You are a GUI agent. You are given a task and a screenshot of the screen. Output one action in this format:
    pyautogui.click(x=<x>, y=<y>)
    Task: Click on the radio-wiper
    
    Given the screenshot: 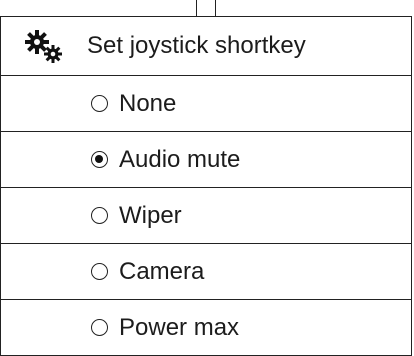 What is the action you would take?
    pyautogui.click(x=99, y=215)
    